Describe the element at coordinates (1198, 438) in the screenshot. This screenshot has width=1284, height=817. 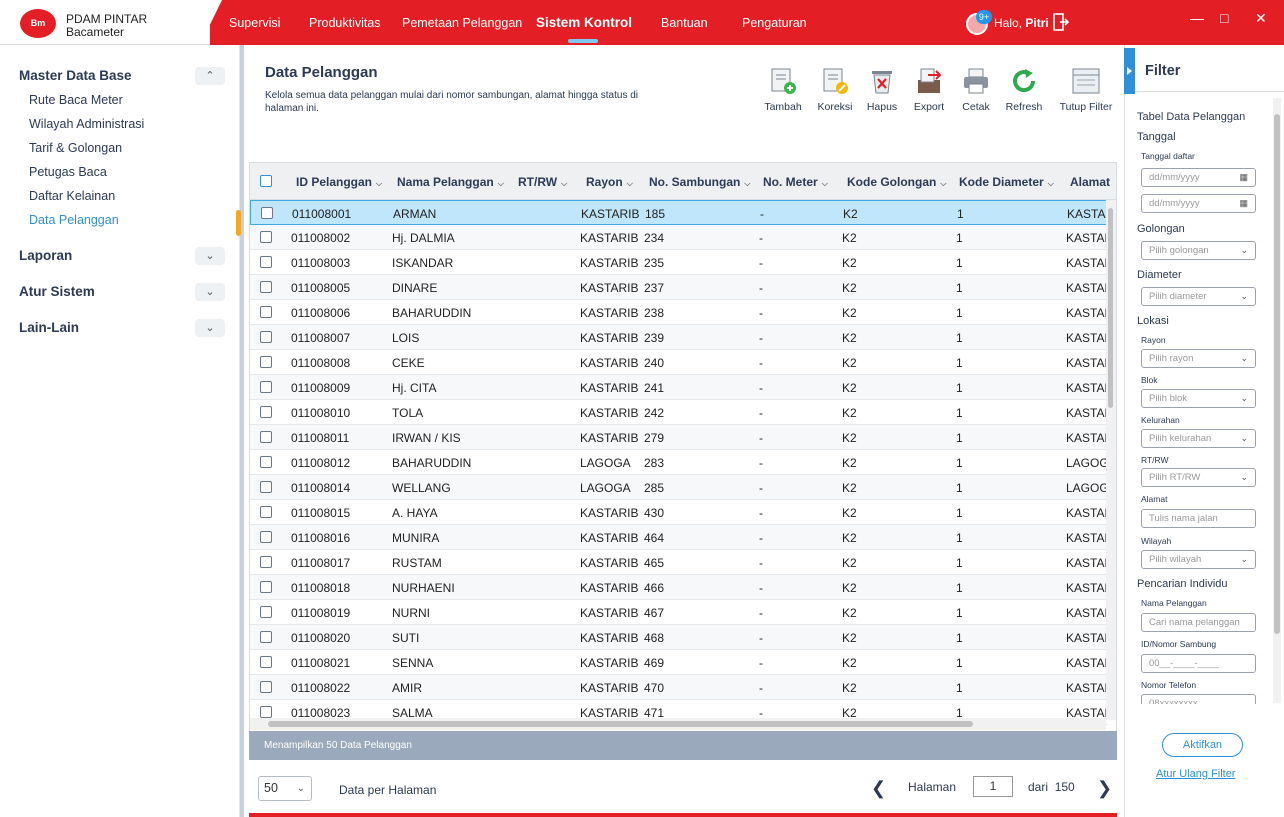
I see `kelurahan-select: Pilih kelurahan ⌄` at that location.